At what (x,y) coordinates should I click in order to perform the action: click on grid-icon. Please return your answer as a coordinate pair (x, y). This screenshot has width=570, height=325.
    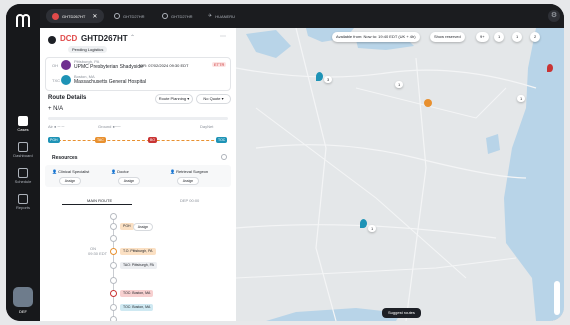
    Looking at the image, I should click on (23, 147).